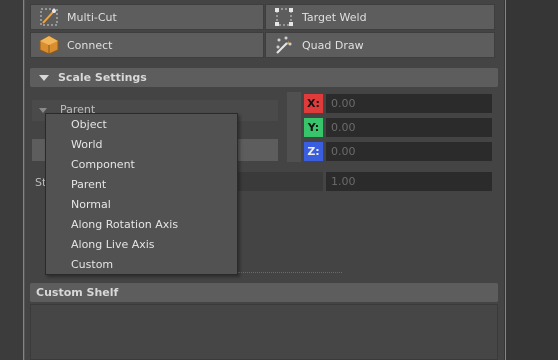  What do you see at coordinates (44, 77) in the screenshot?
I see `collapse-arrow-icon` at bounding box center [44, 77].